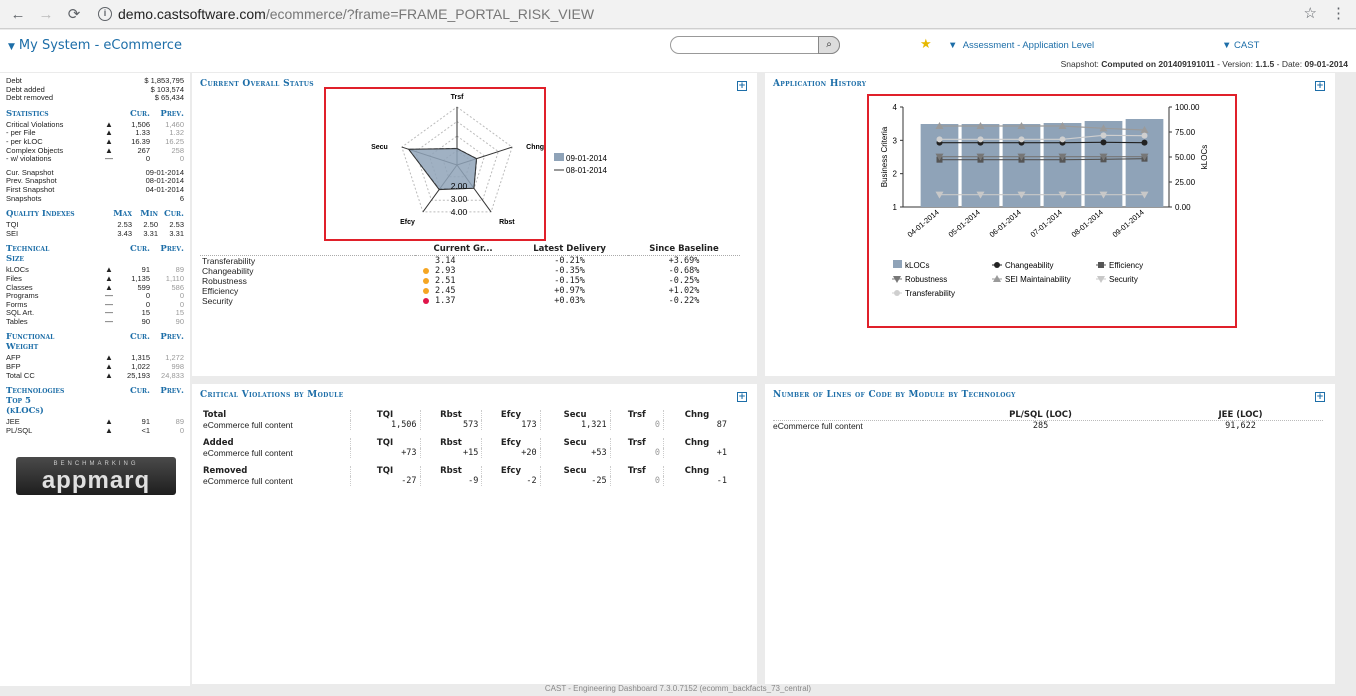 The width and height of the screenshot is (1356, 696). Describe the element at coordinates (181, 430) in the screenshot. I see `stat-prev: 0` at that location.